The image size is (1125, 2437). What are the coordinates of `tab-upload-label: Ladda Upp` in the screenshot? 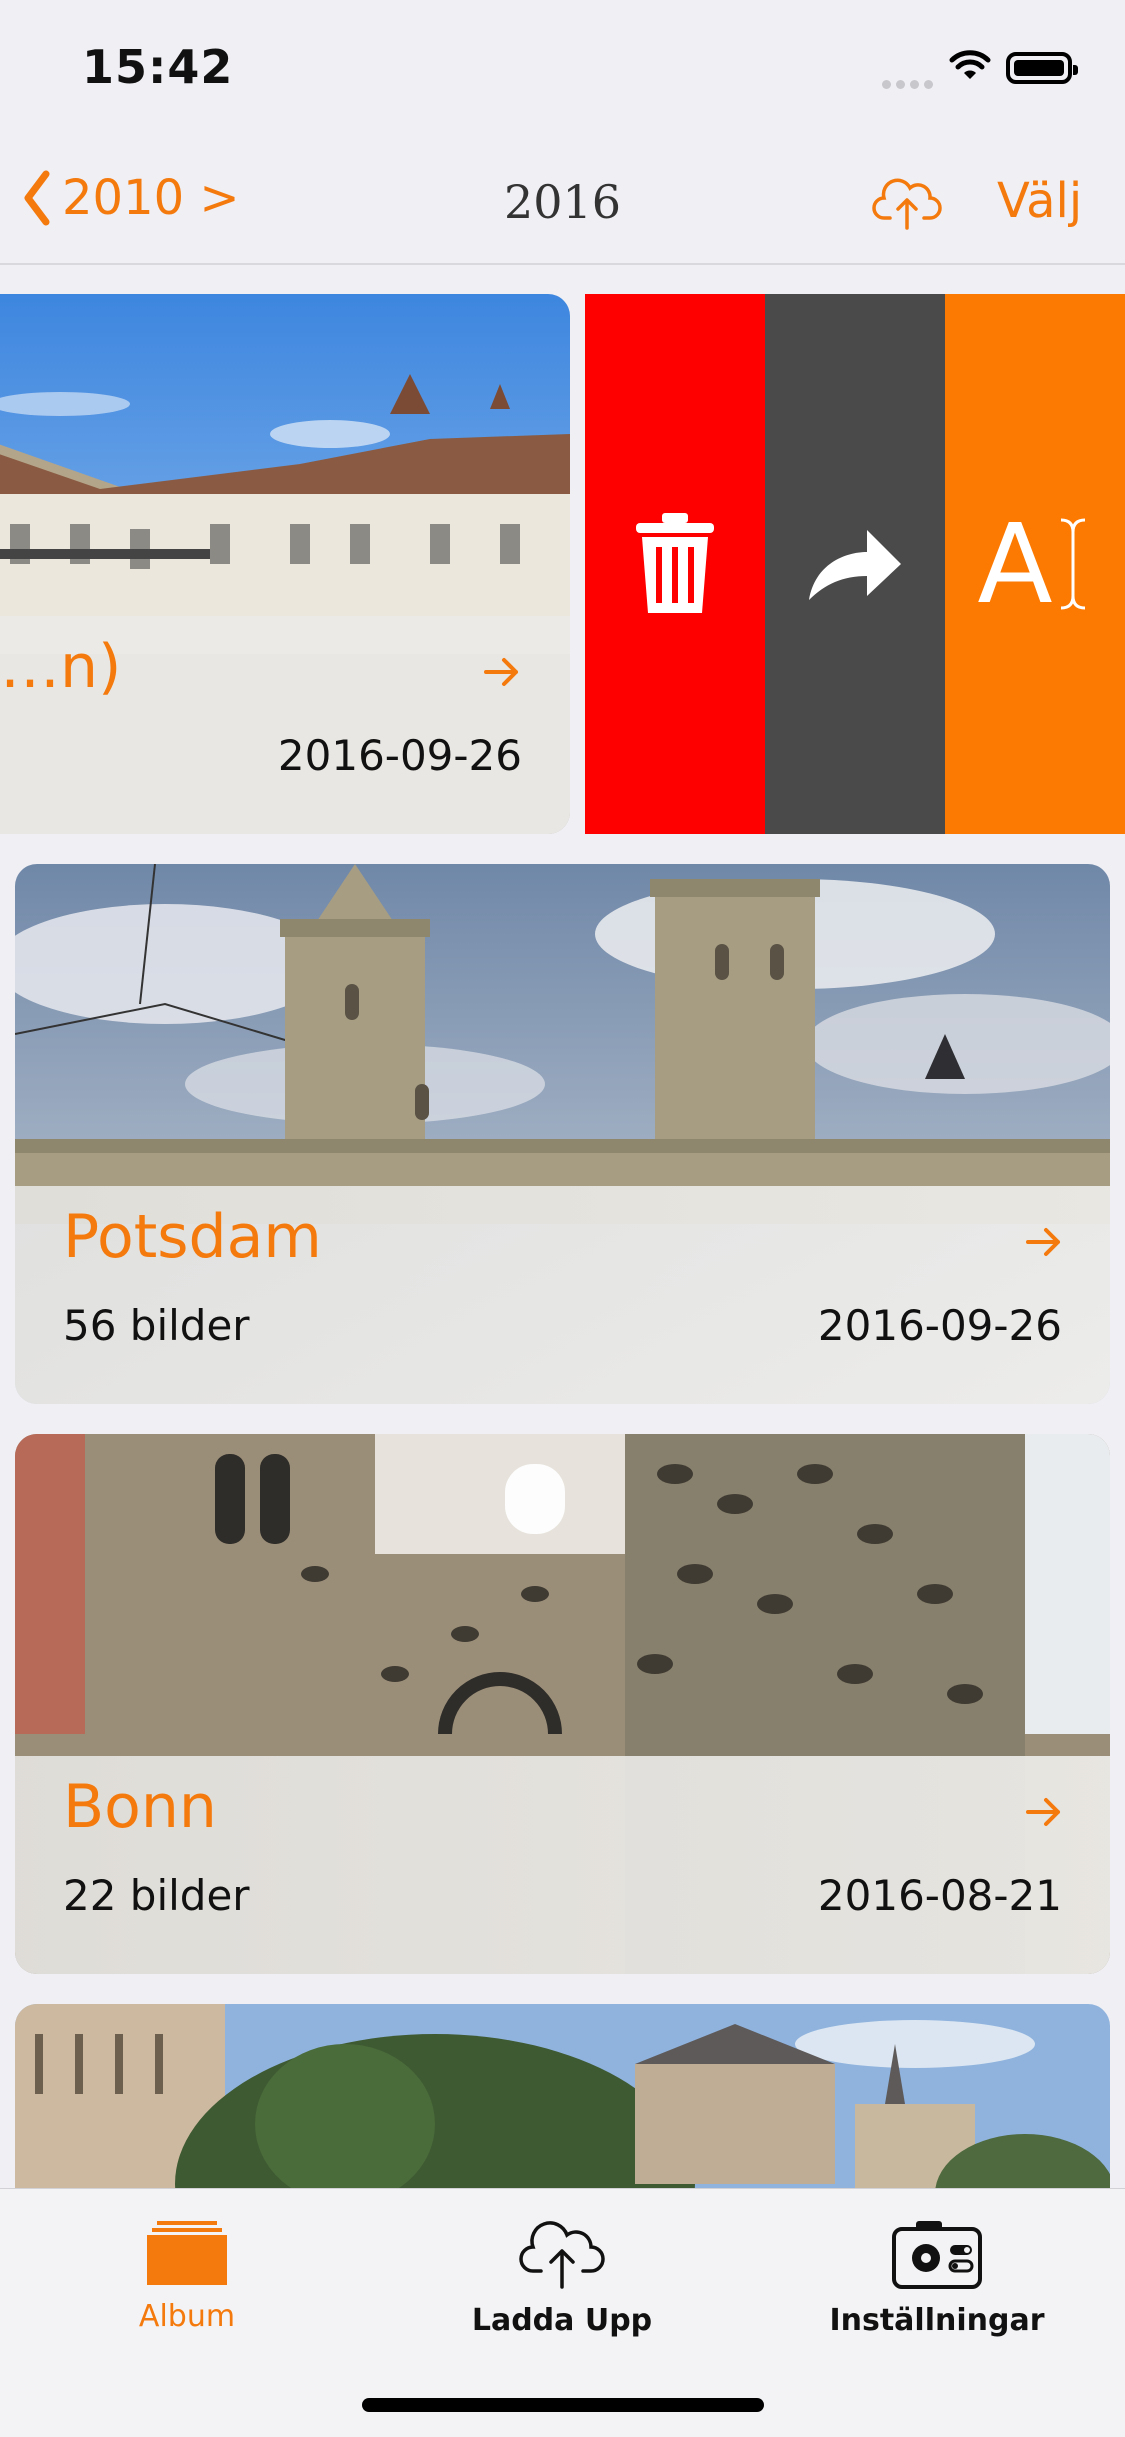 It's located at (562, 2320).